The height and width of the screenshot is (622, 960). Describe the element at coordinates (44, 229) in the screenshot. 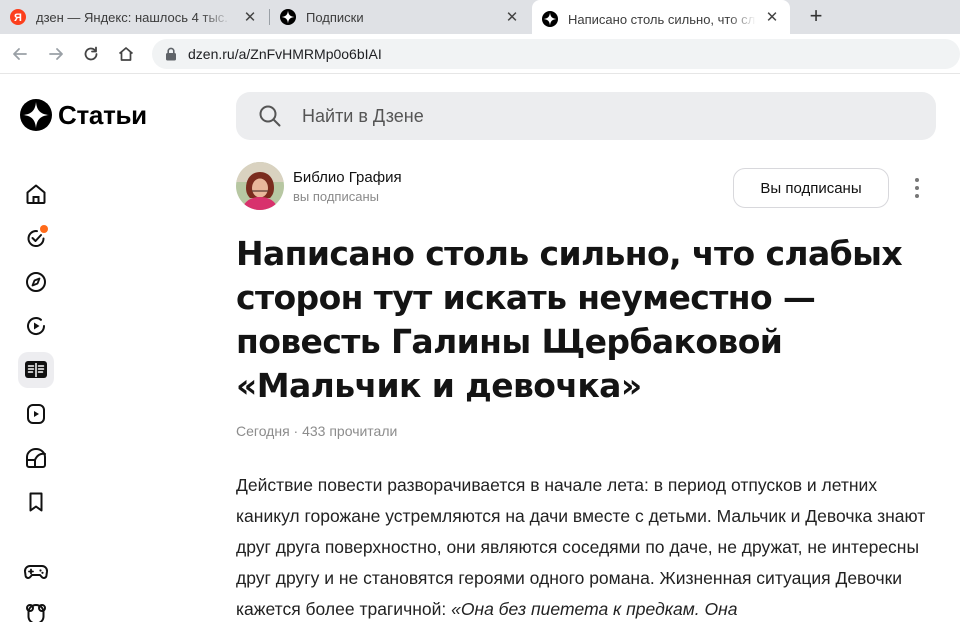

I see `notification-badge` at that location.